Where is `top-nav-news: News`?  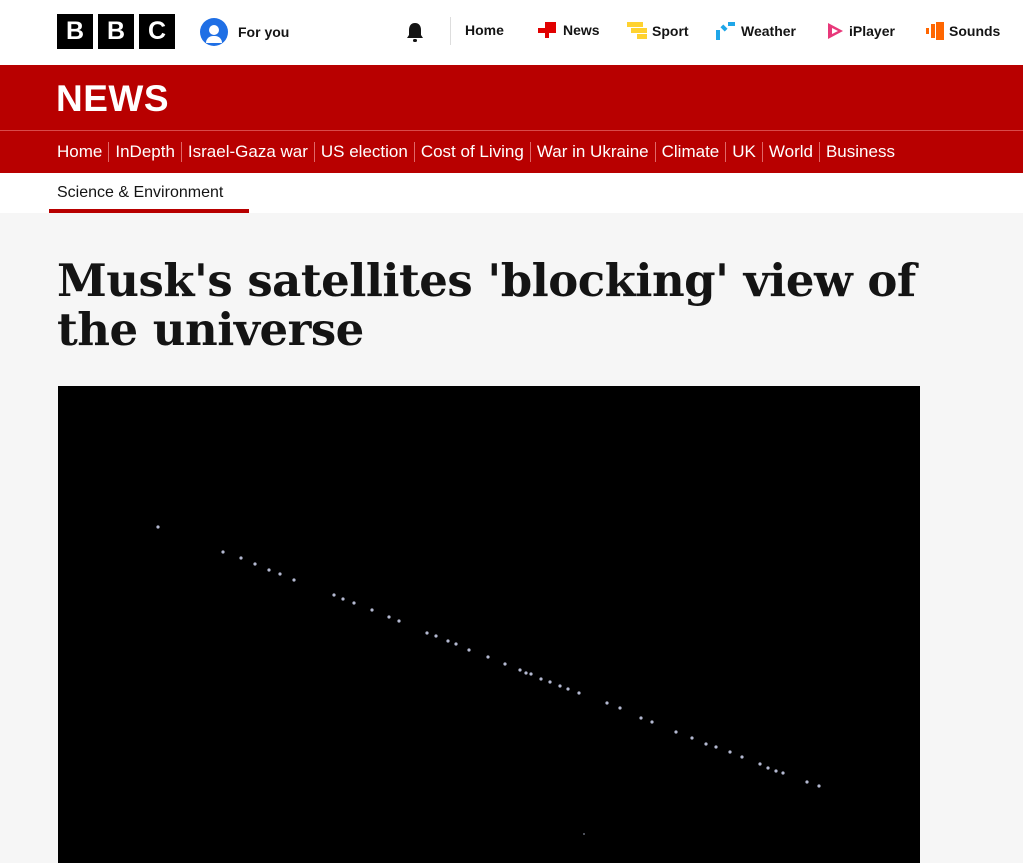 top-nav-news: News is located at coordinates (569, 30).